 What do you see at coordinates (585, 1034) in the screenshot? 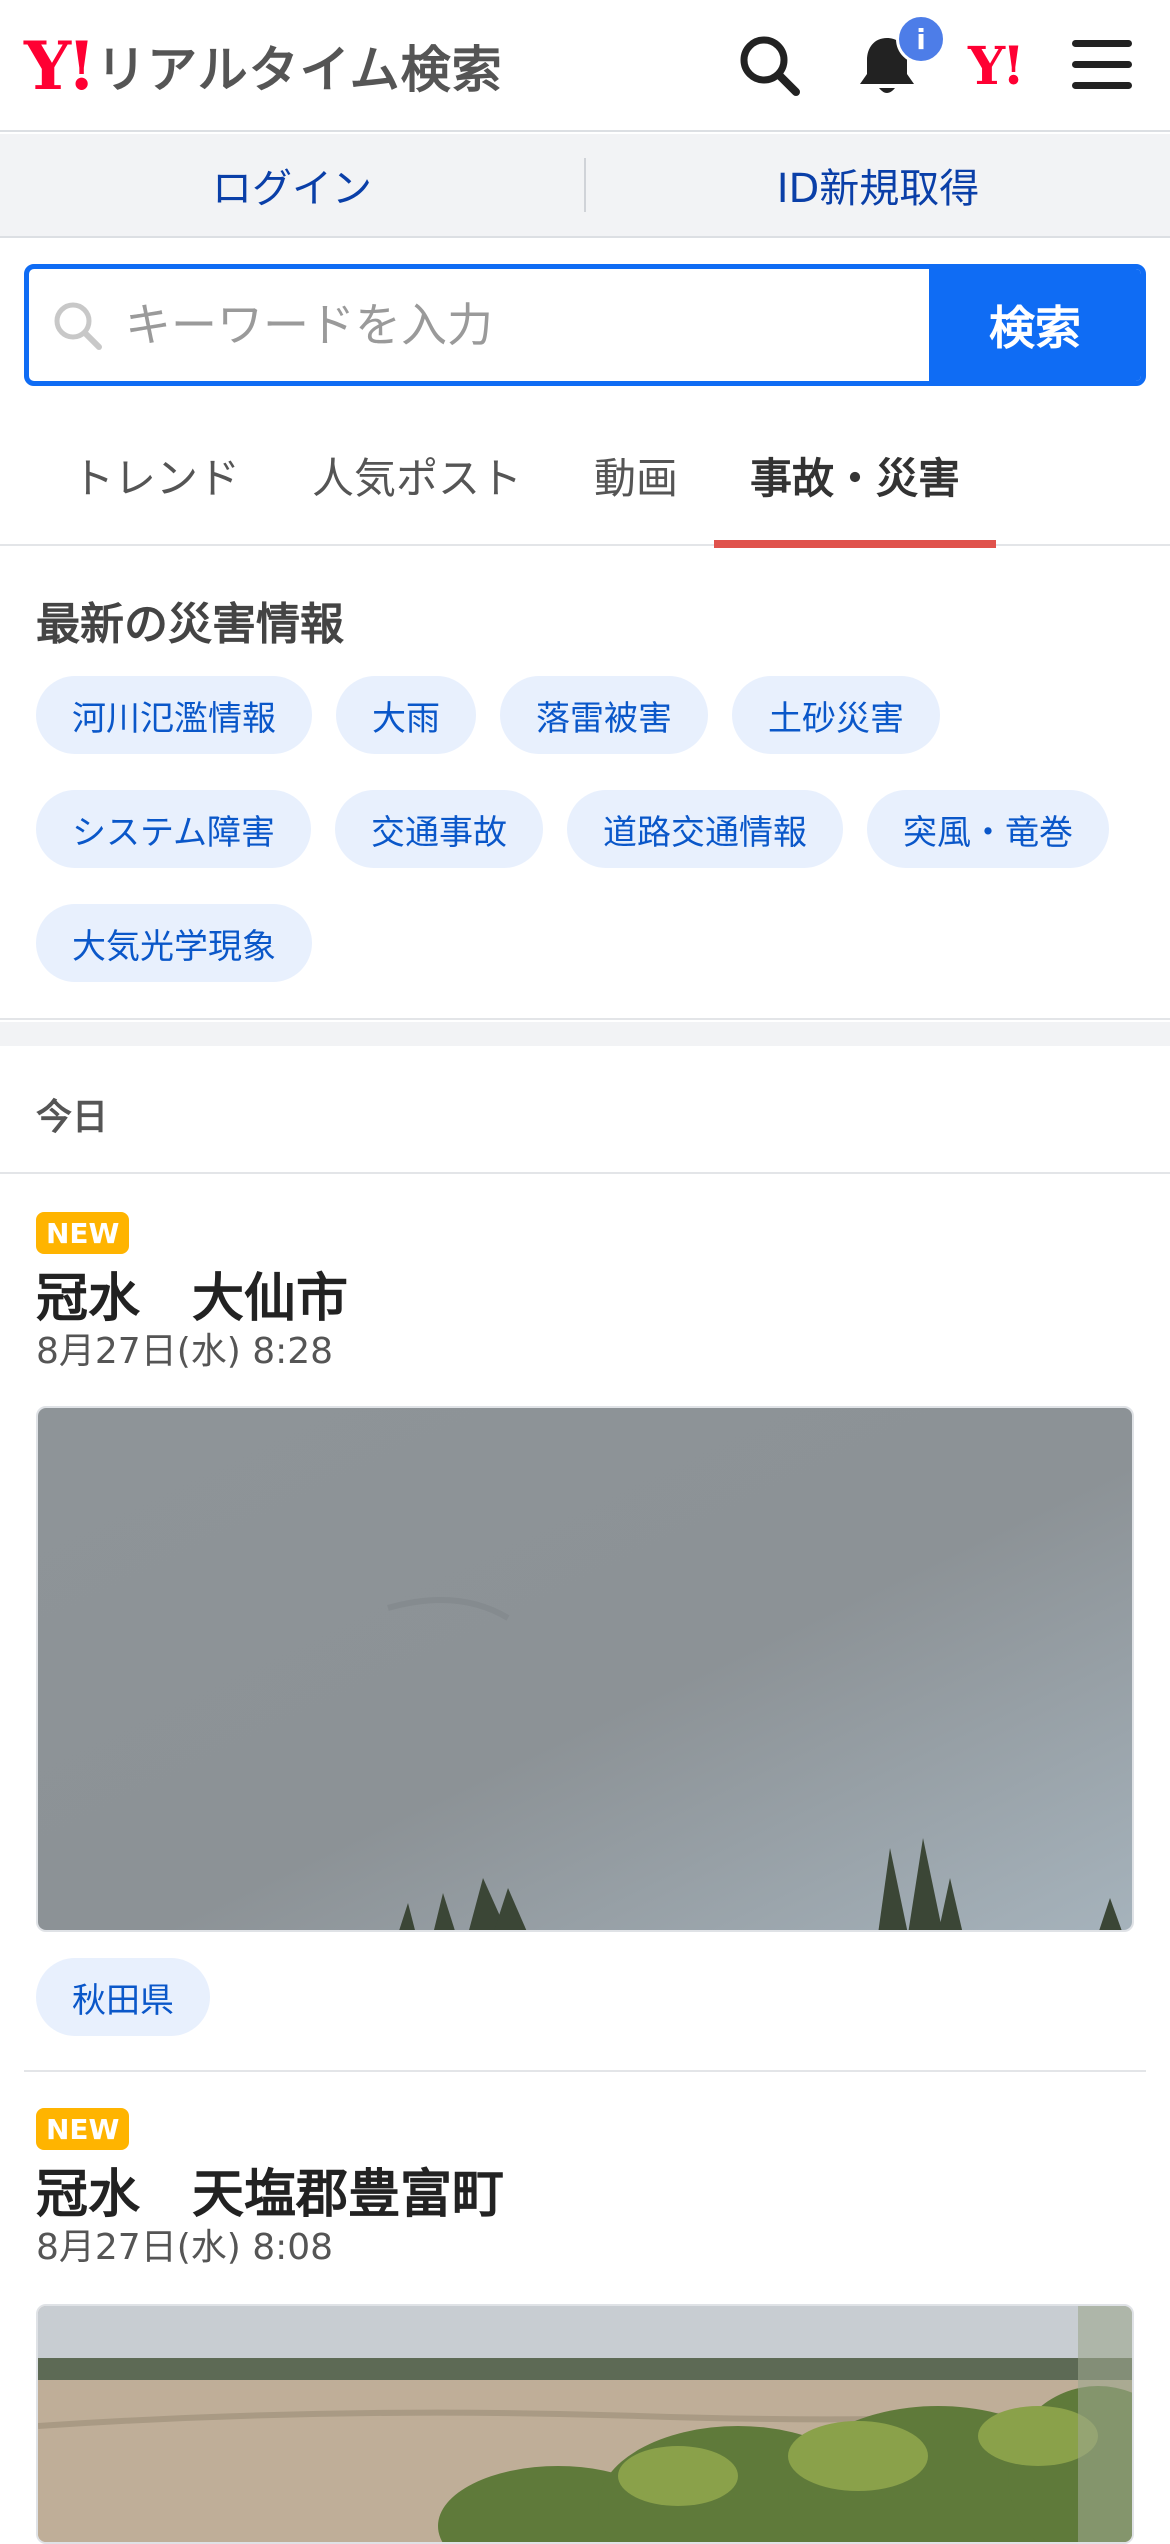
I see `section-gap` at bounding box center [585, 1034].